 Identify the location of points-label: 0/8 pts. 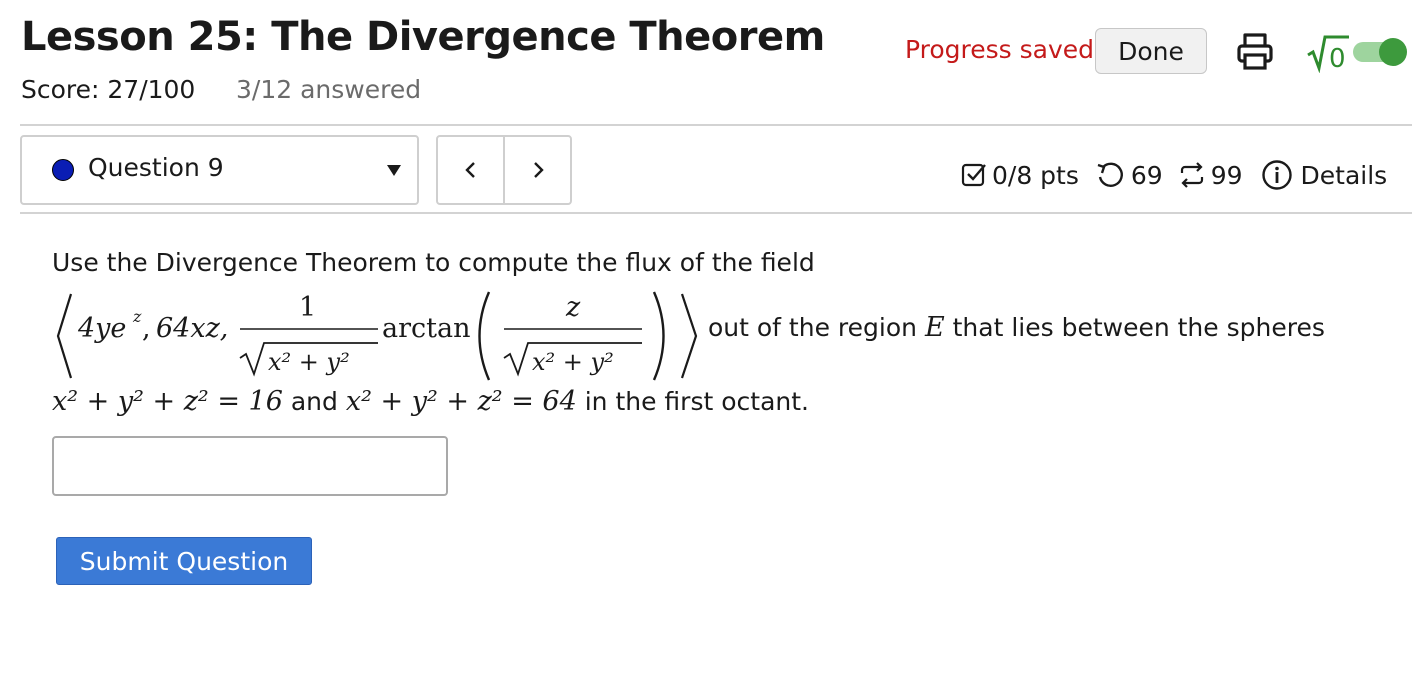
(1035, 175).